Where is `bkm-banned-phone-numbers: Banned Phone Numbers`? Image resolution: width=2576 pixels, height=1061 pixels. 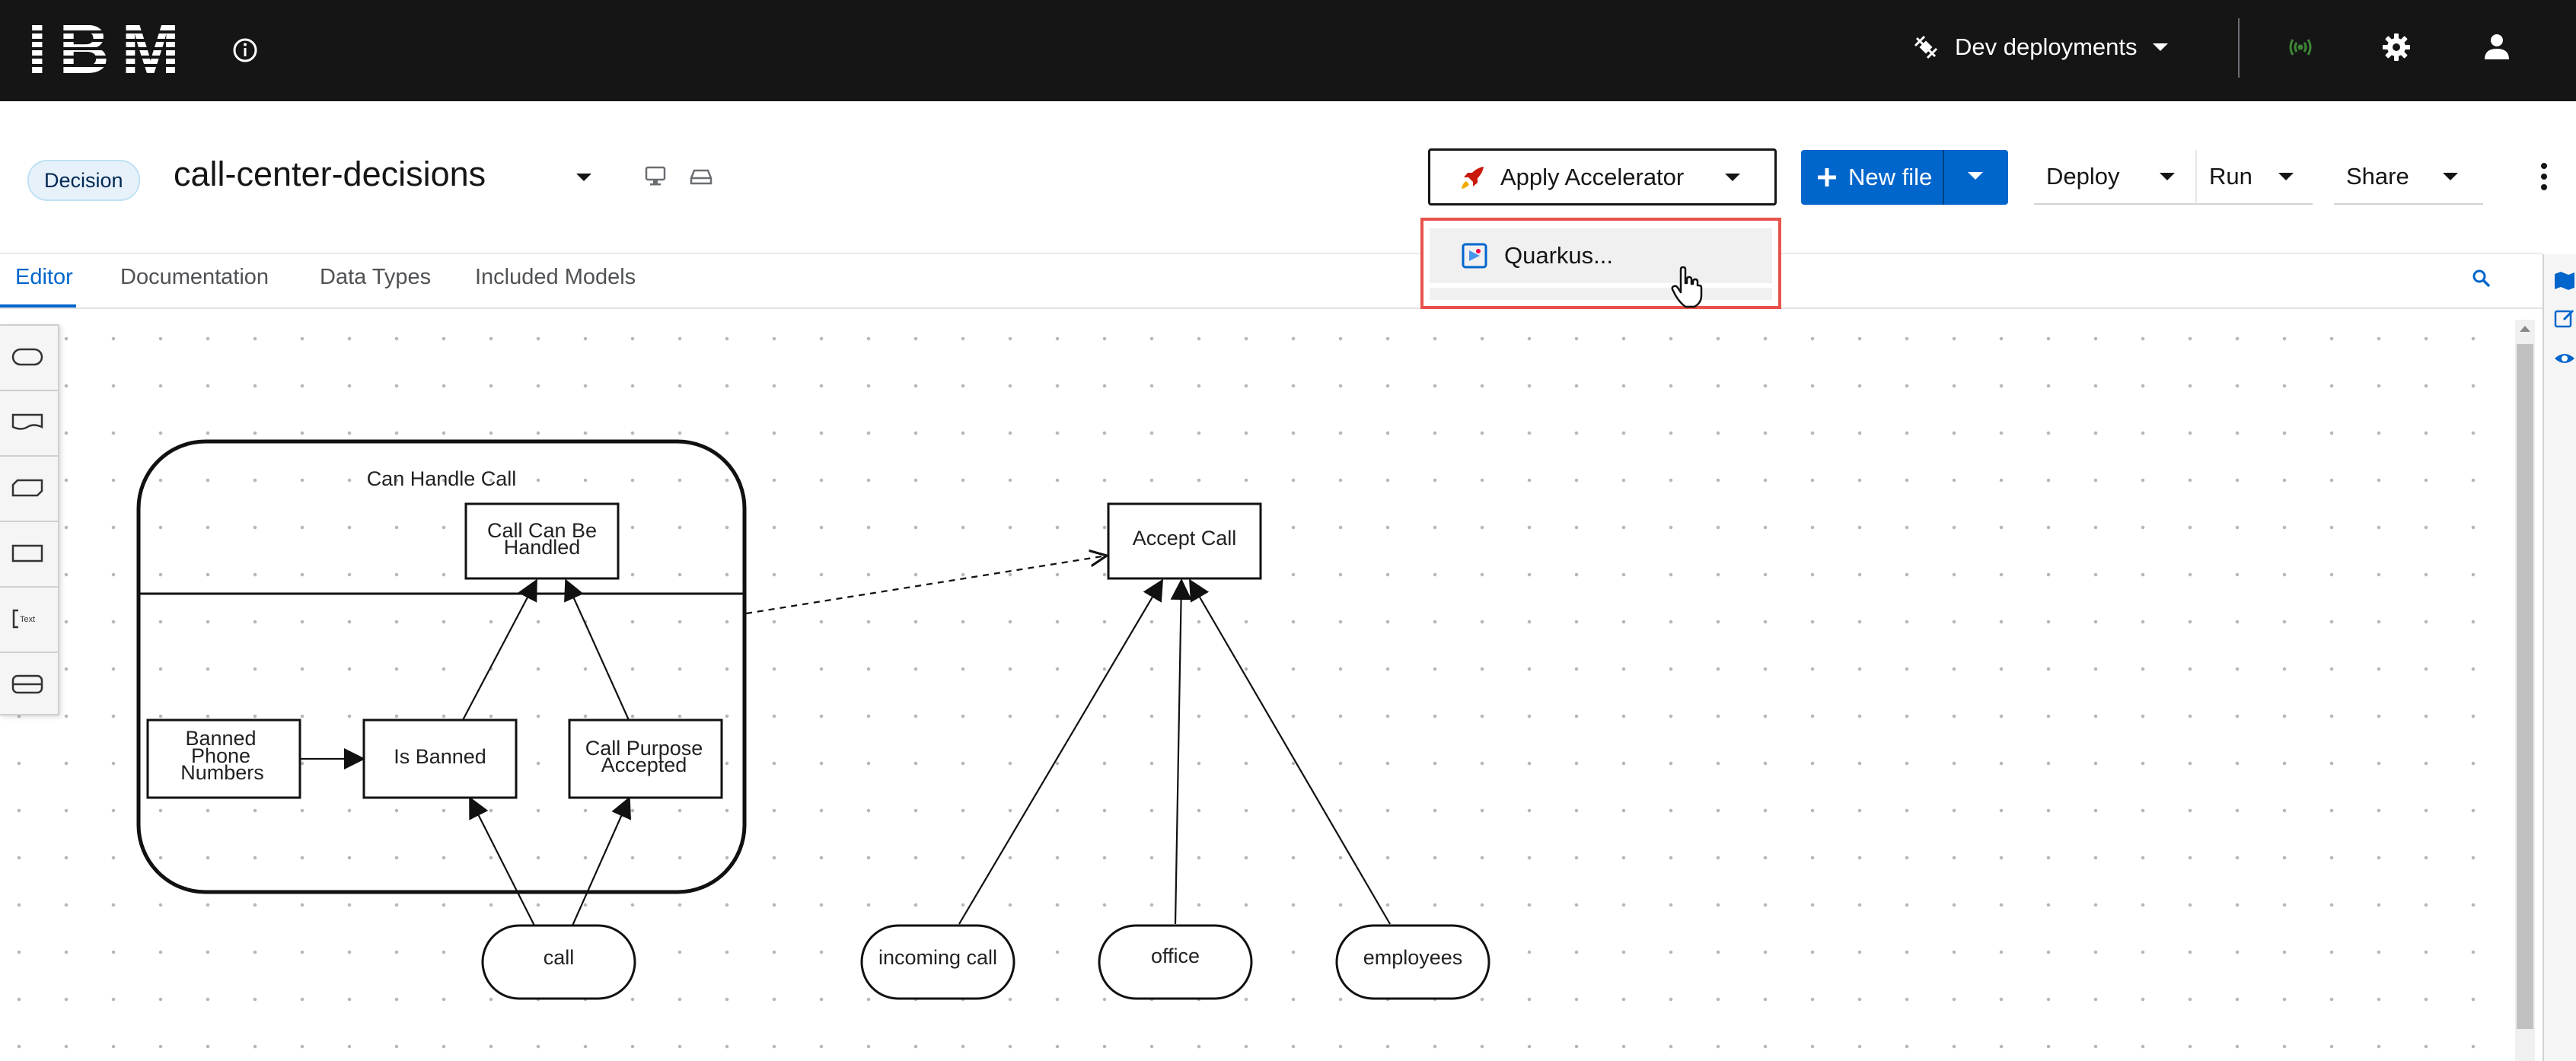 bkm-banned-phone-numbers: Banned Phone Numbers is located at coordinates (223, 758).